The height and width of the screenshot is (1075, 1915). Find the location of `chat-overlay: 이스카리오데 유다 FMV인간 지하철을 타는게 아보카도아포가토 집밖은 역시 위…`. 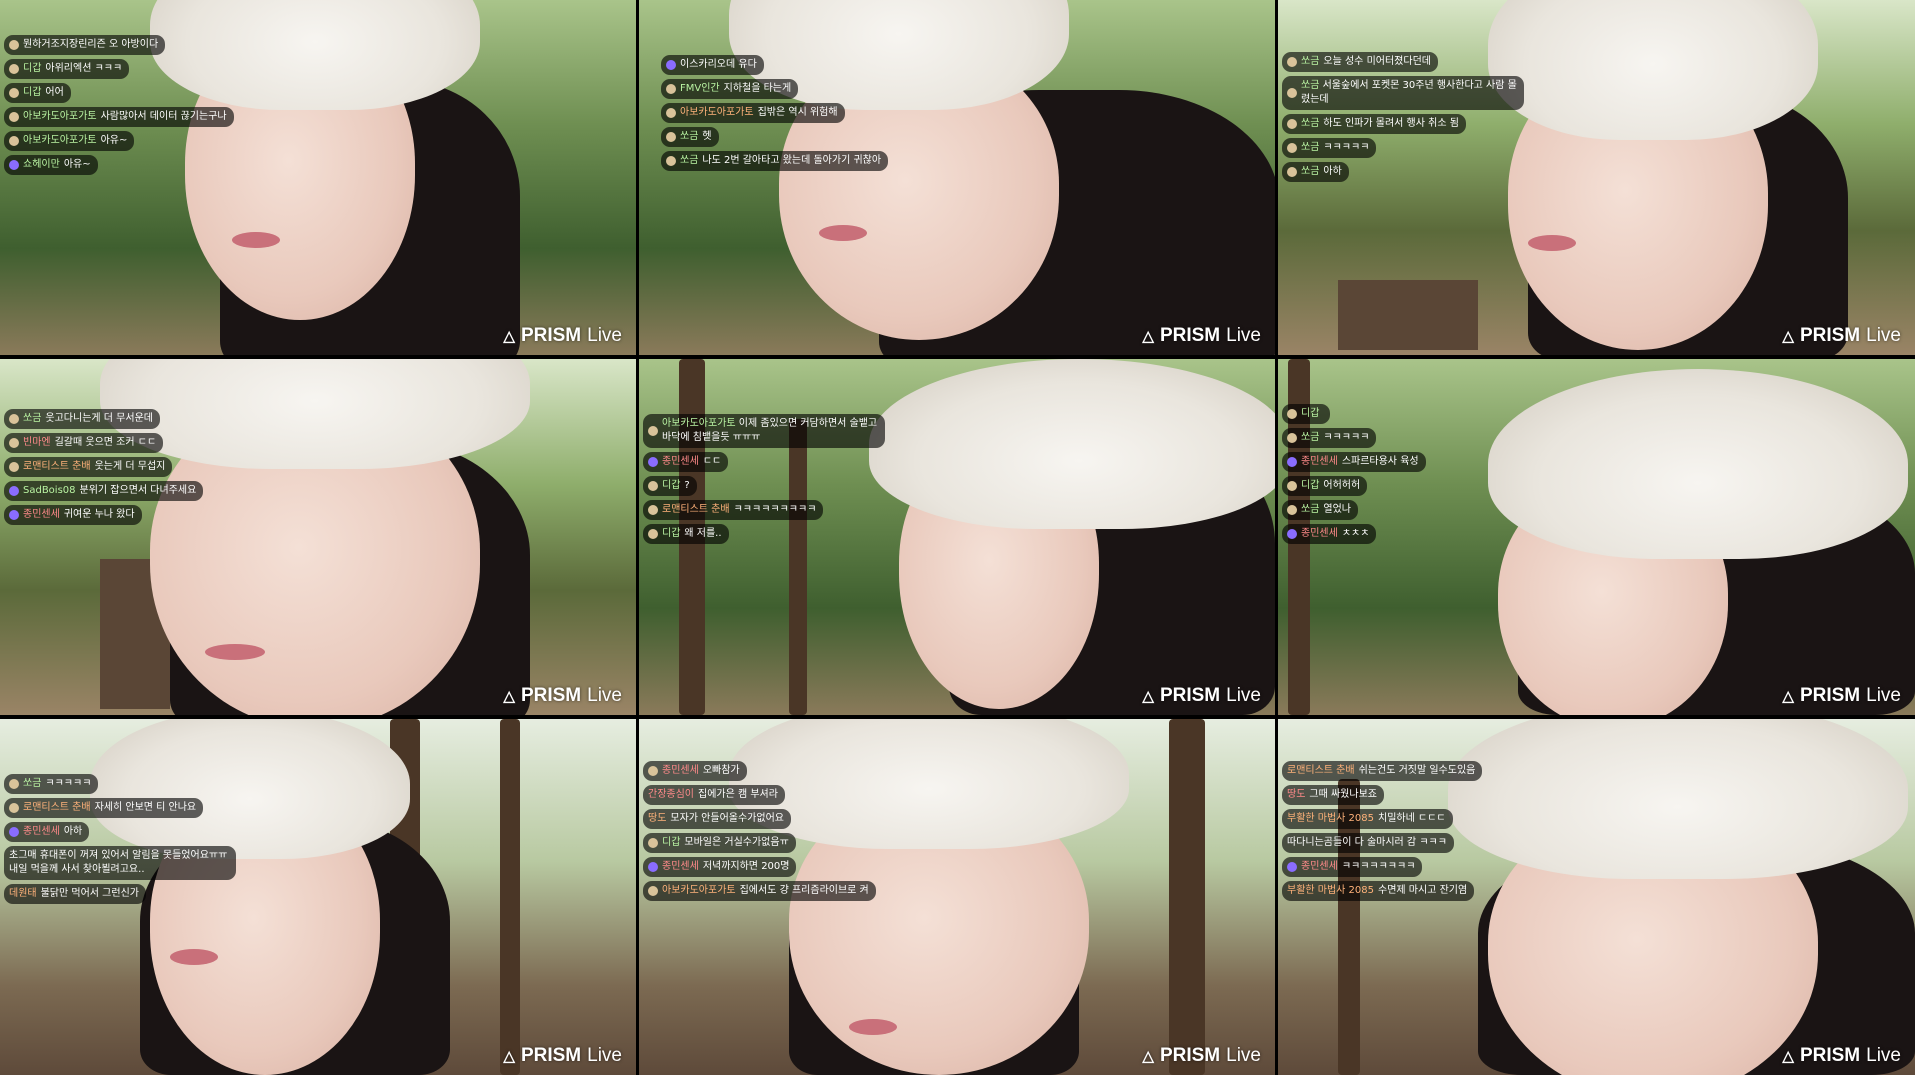

chat-overlay: 이스카리오데 유다 FMV인간 지하철을 타는게 아보카도아포가토 집밖은 역시 위… is located at coordinates (775, 113).